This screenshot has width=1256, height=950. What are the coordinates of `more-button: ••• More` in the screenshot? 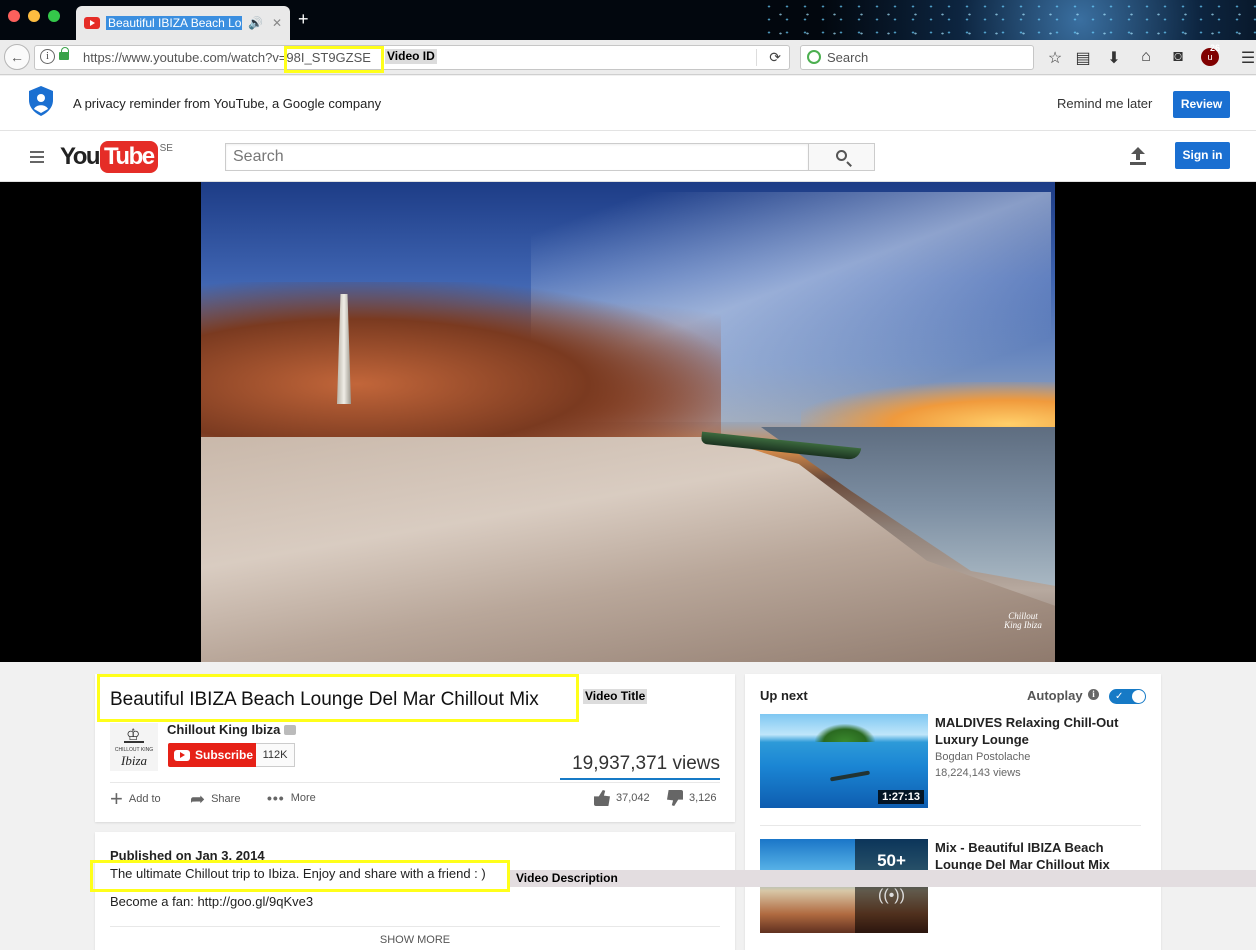 It's located at (291, 798).